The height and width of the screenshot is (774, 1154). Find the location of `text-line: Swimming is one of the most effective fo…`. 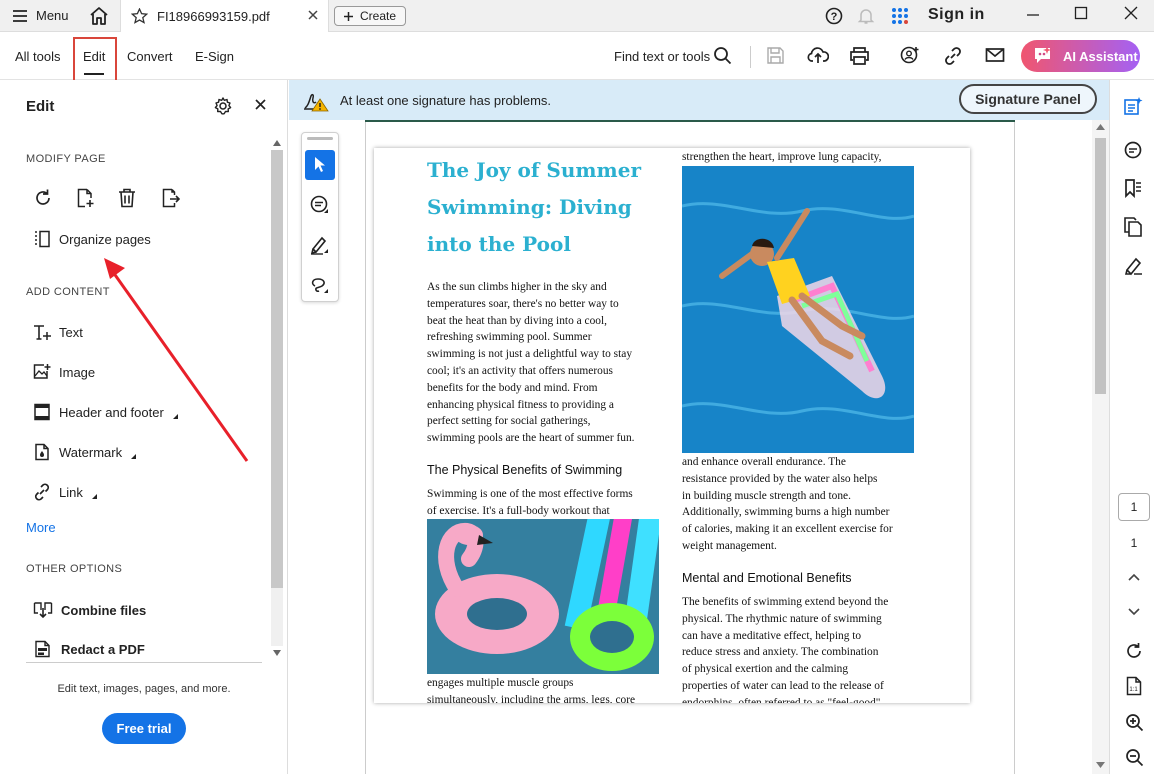

text-line: Swimming is one of the most effective fo… is located at coordinates (530, 494).